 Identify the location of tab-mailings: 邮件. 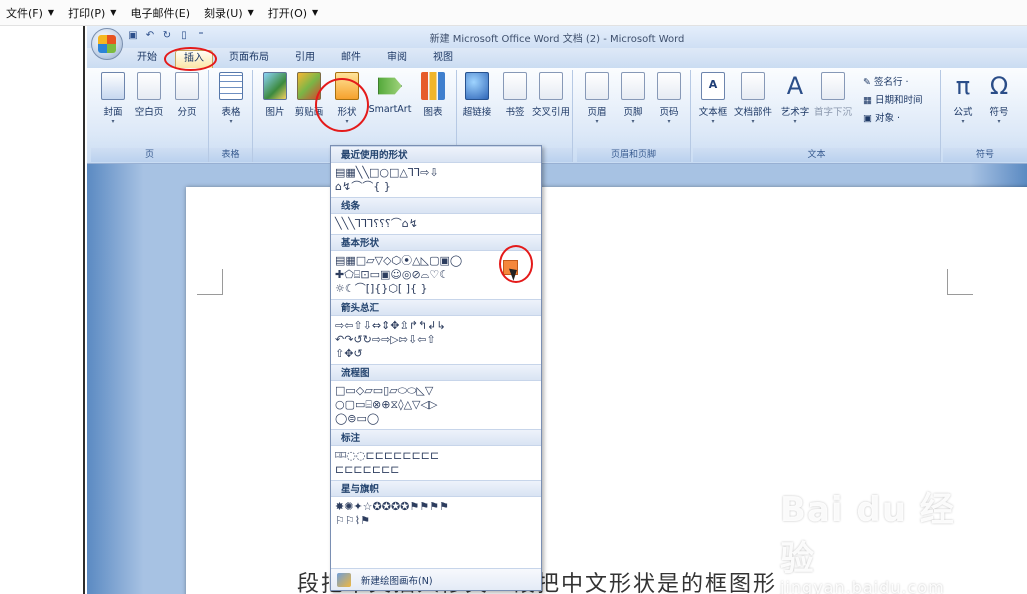
(351, 59).